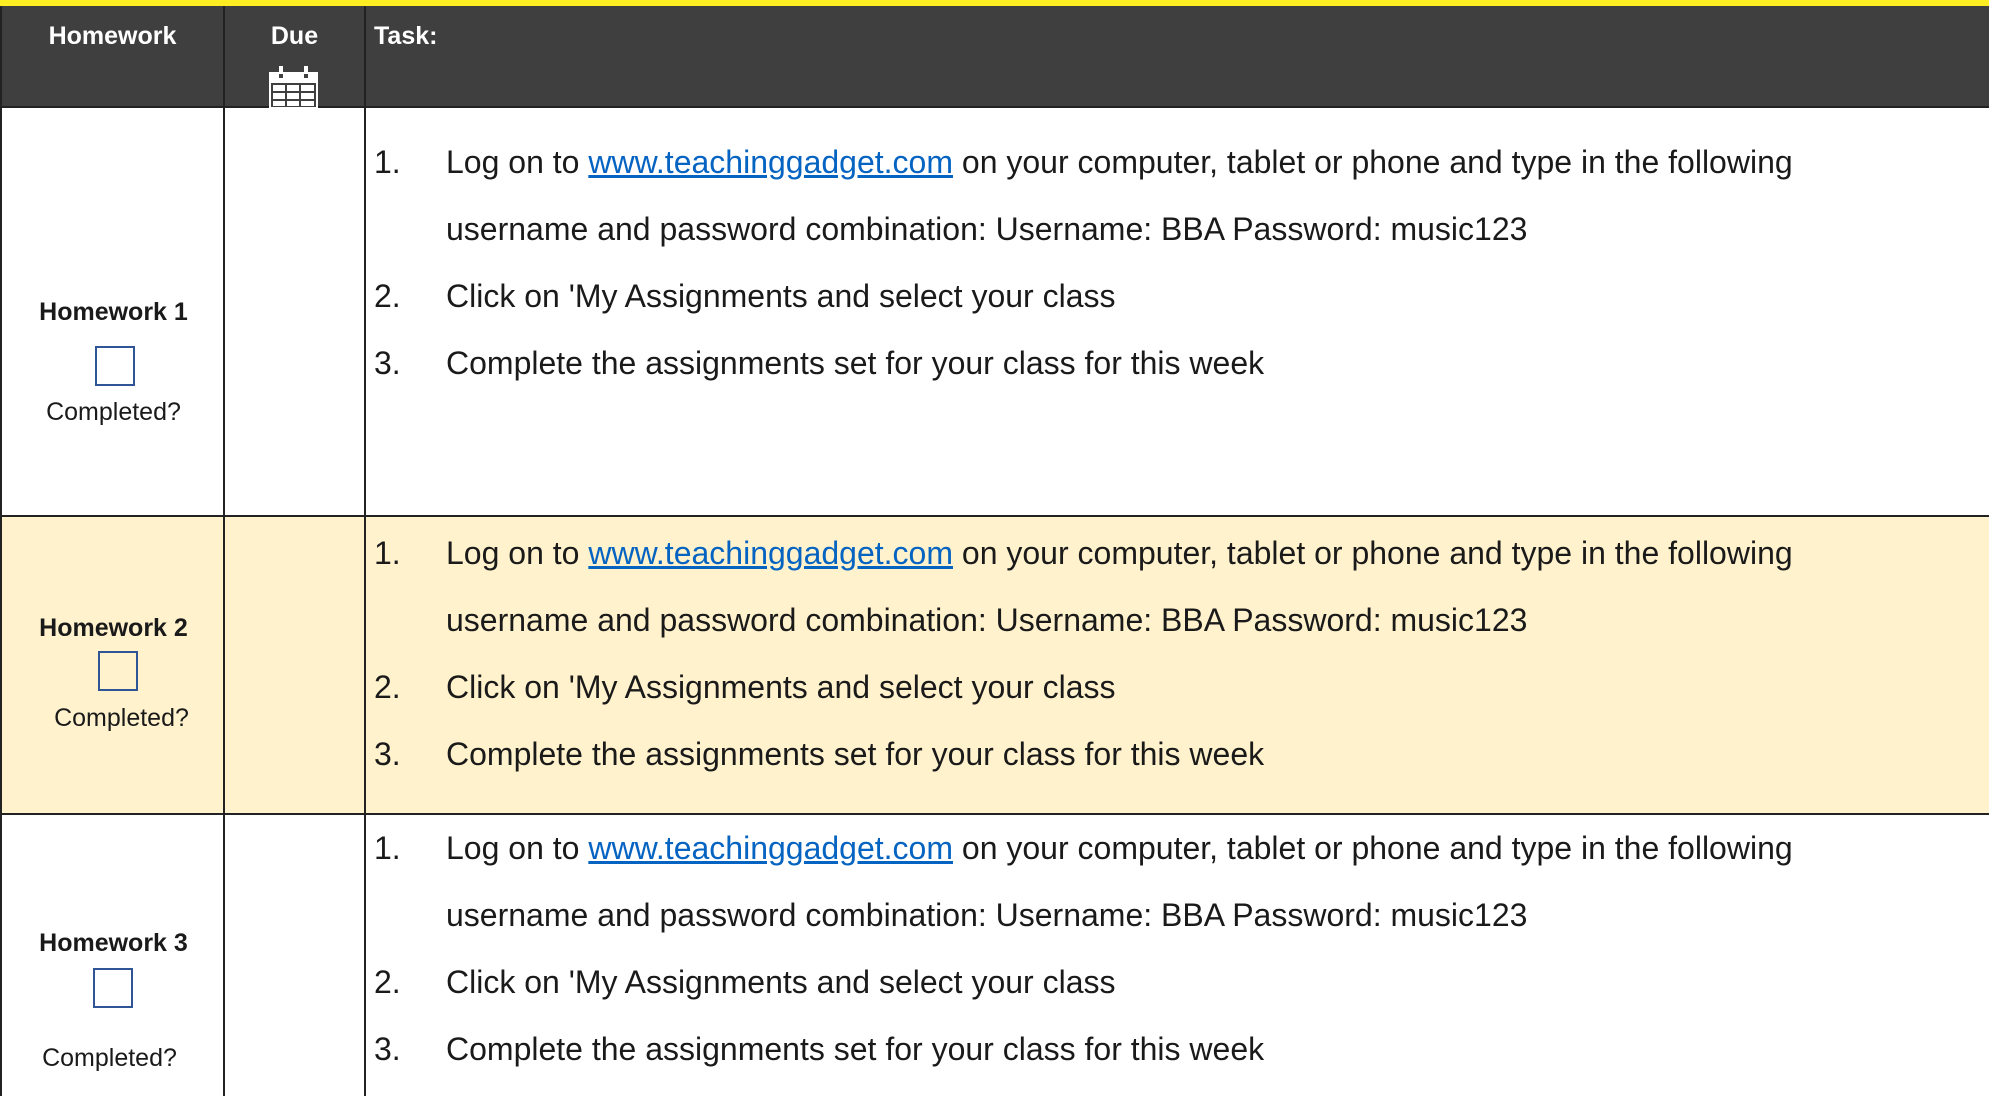  Describe the element at coordinates (293, 87) in the screenshot. I see `calendar-icon` at that location.